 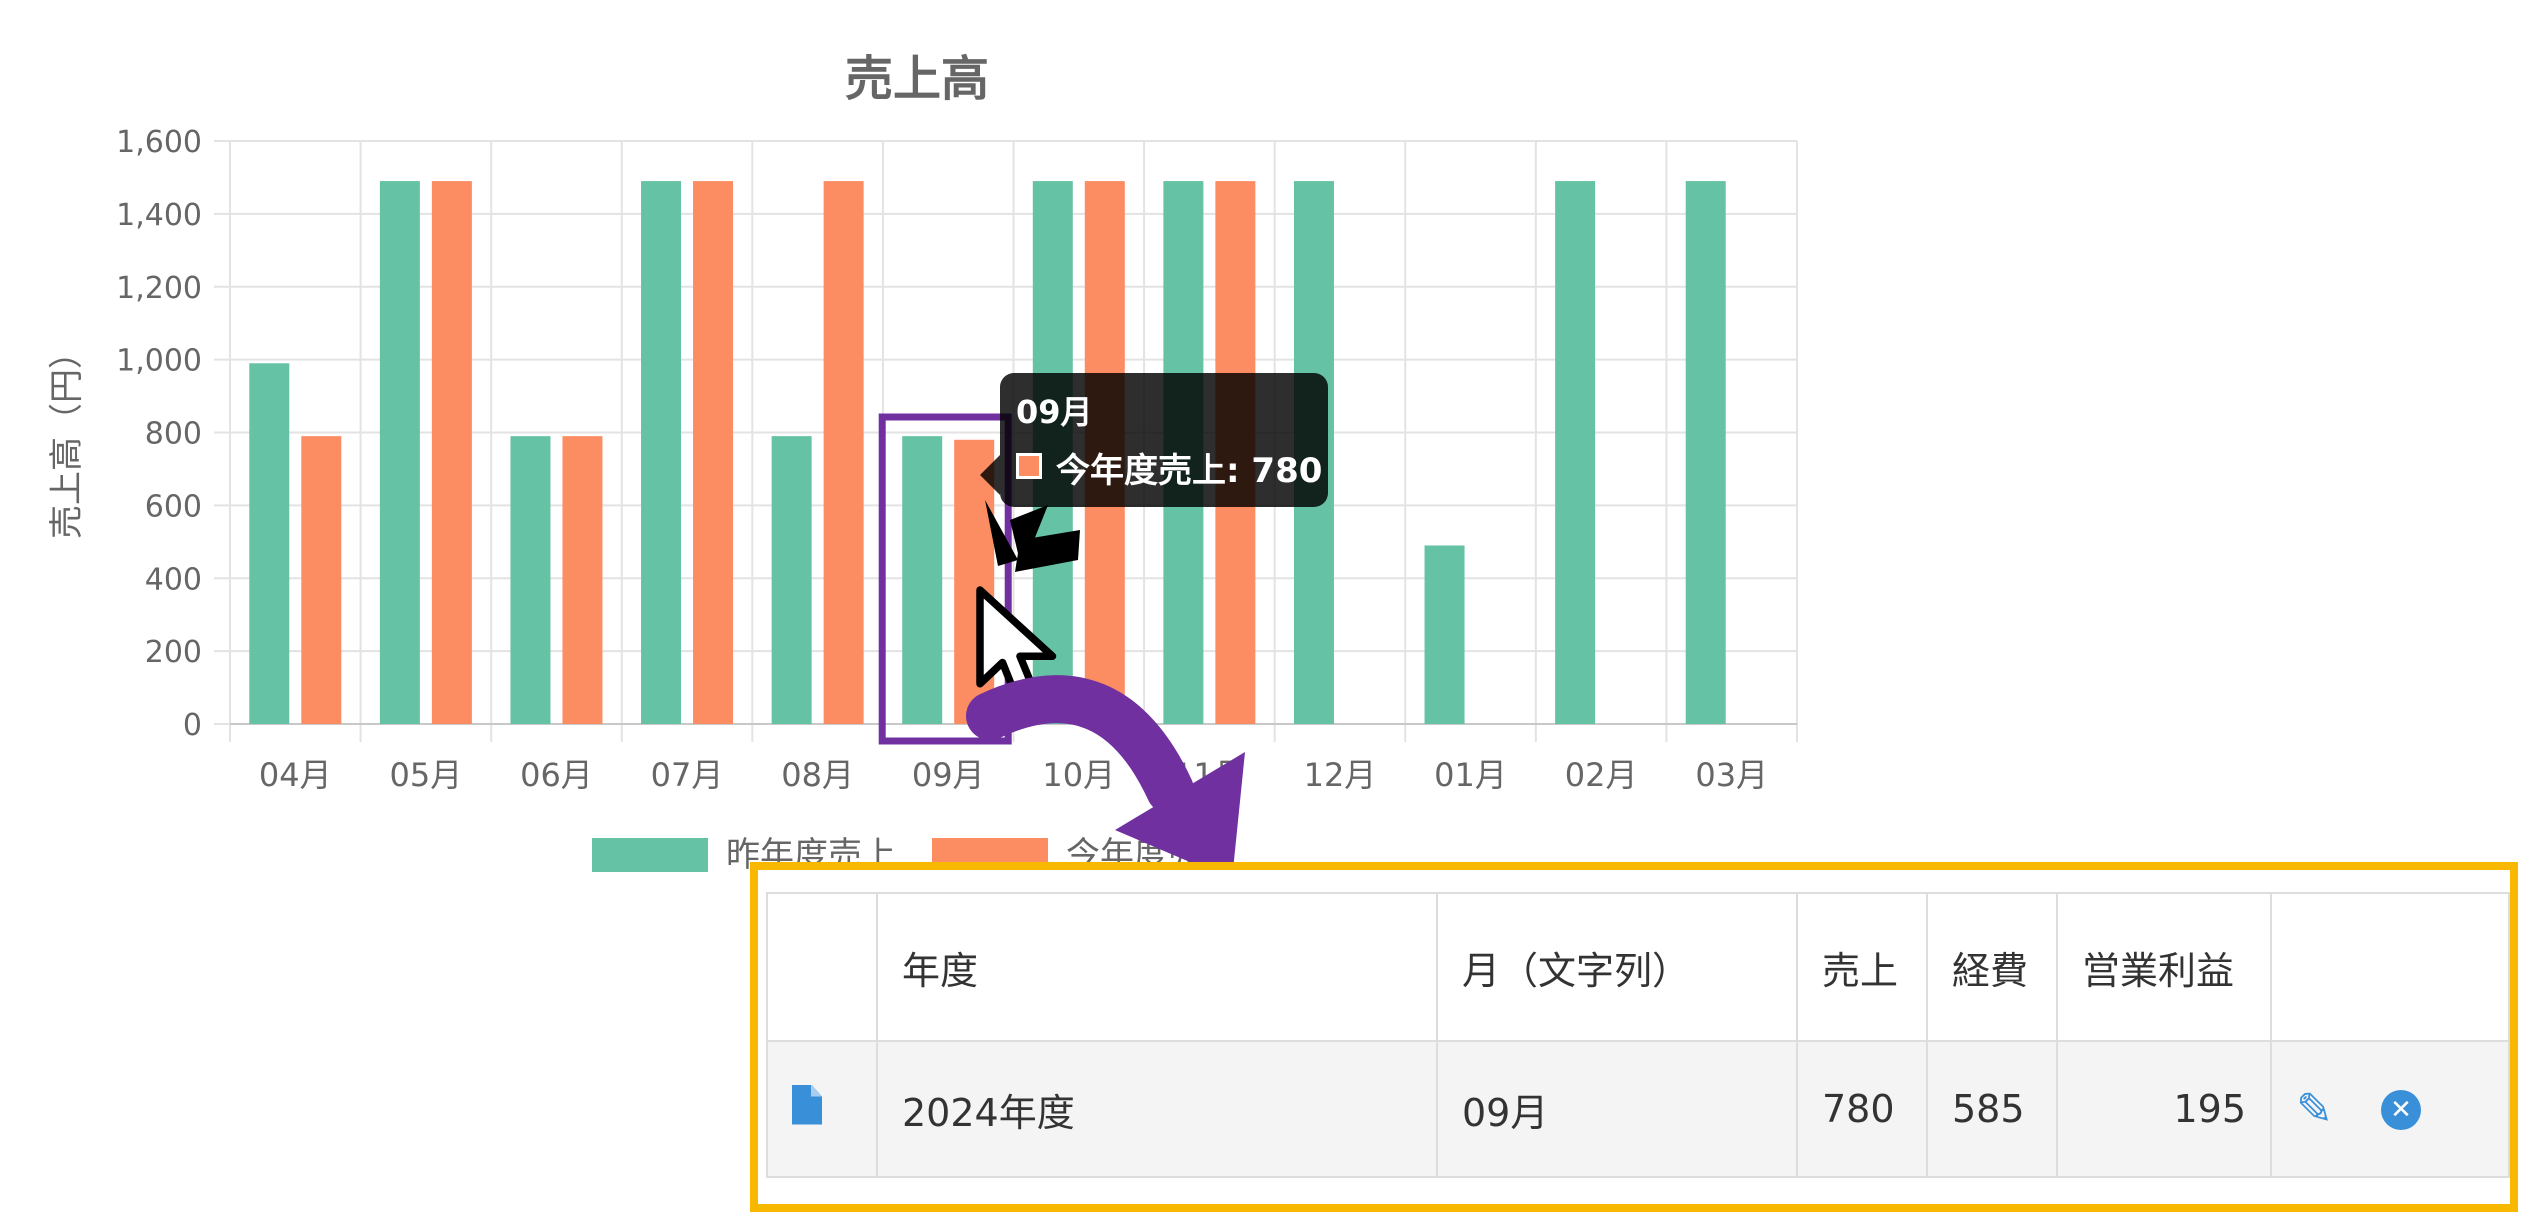 What do you see at coordinates (1470, 775) in the screenshot?
I see `x-tick-label: 01月` at bounding box center [1470, 775].